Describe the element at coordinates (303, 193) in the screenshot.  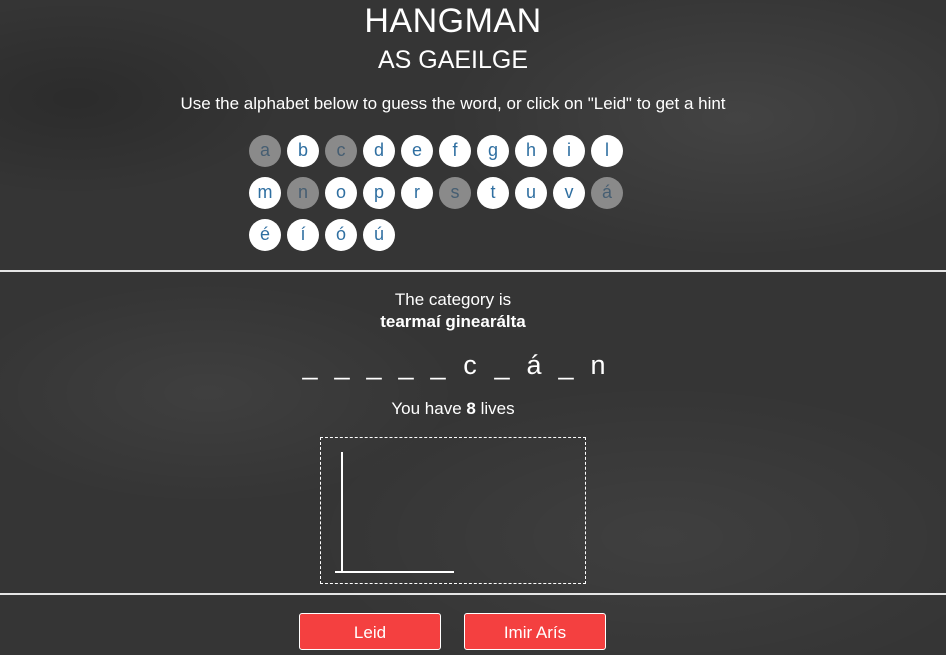
I see `letter-button: n` at that location.